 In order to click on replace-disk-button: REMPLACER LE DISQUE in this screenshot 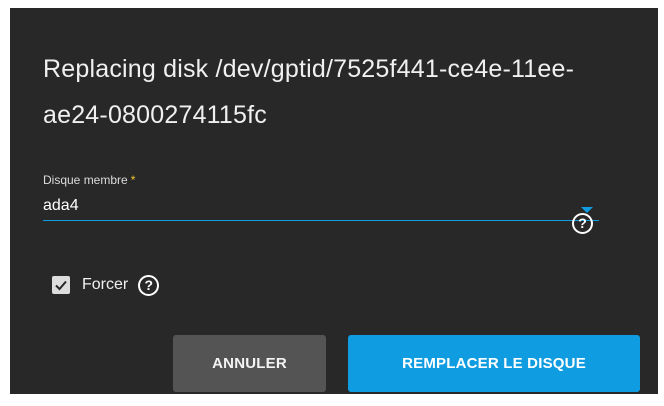, I will do `click(494, 363)`.